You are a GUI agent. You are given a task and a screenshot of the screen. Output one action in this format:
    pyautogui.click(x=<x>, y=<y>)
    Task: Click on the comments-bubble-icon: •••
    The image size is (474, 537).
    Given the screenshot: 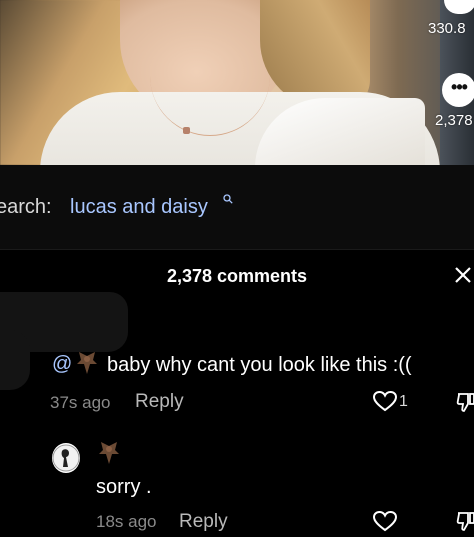 What is the action you would take?
    pyautogui.click(x=458, y=90)
    